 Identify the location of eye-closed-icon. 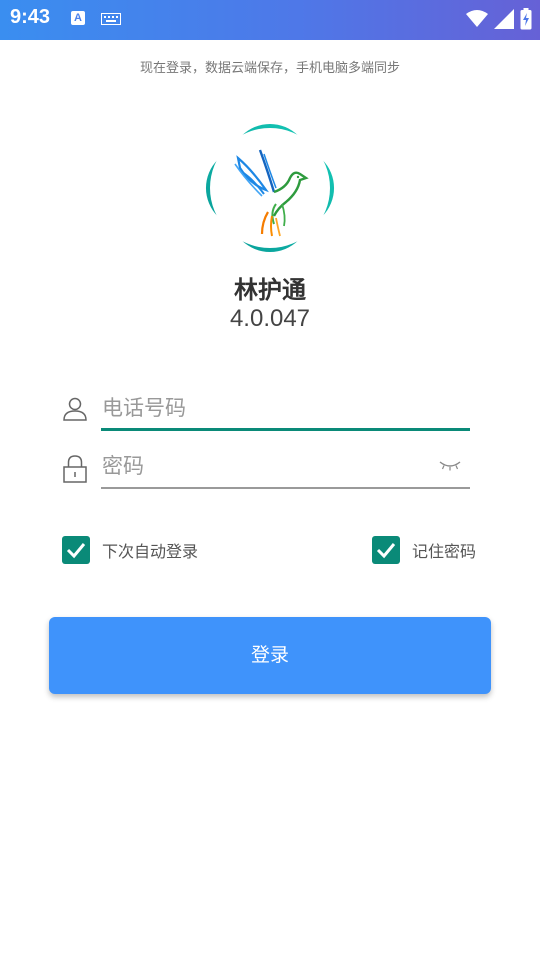
(450, 466).